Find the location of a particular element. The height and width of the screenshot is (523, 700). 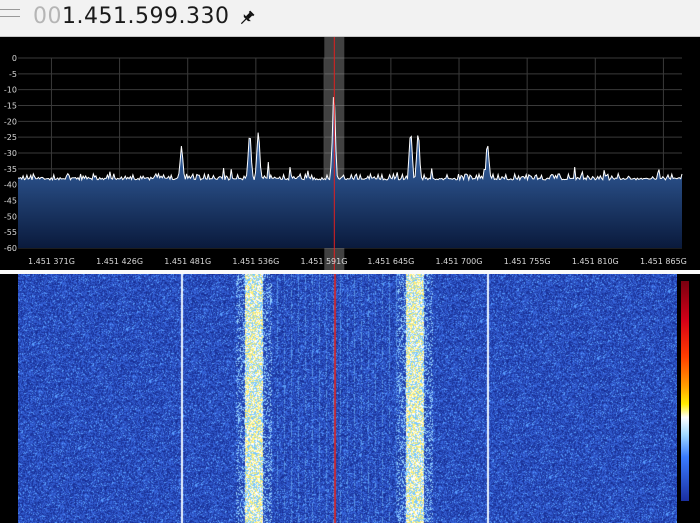

x-tick-label: 1.451 700G is located at coordinates (459, 261).